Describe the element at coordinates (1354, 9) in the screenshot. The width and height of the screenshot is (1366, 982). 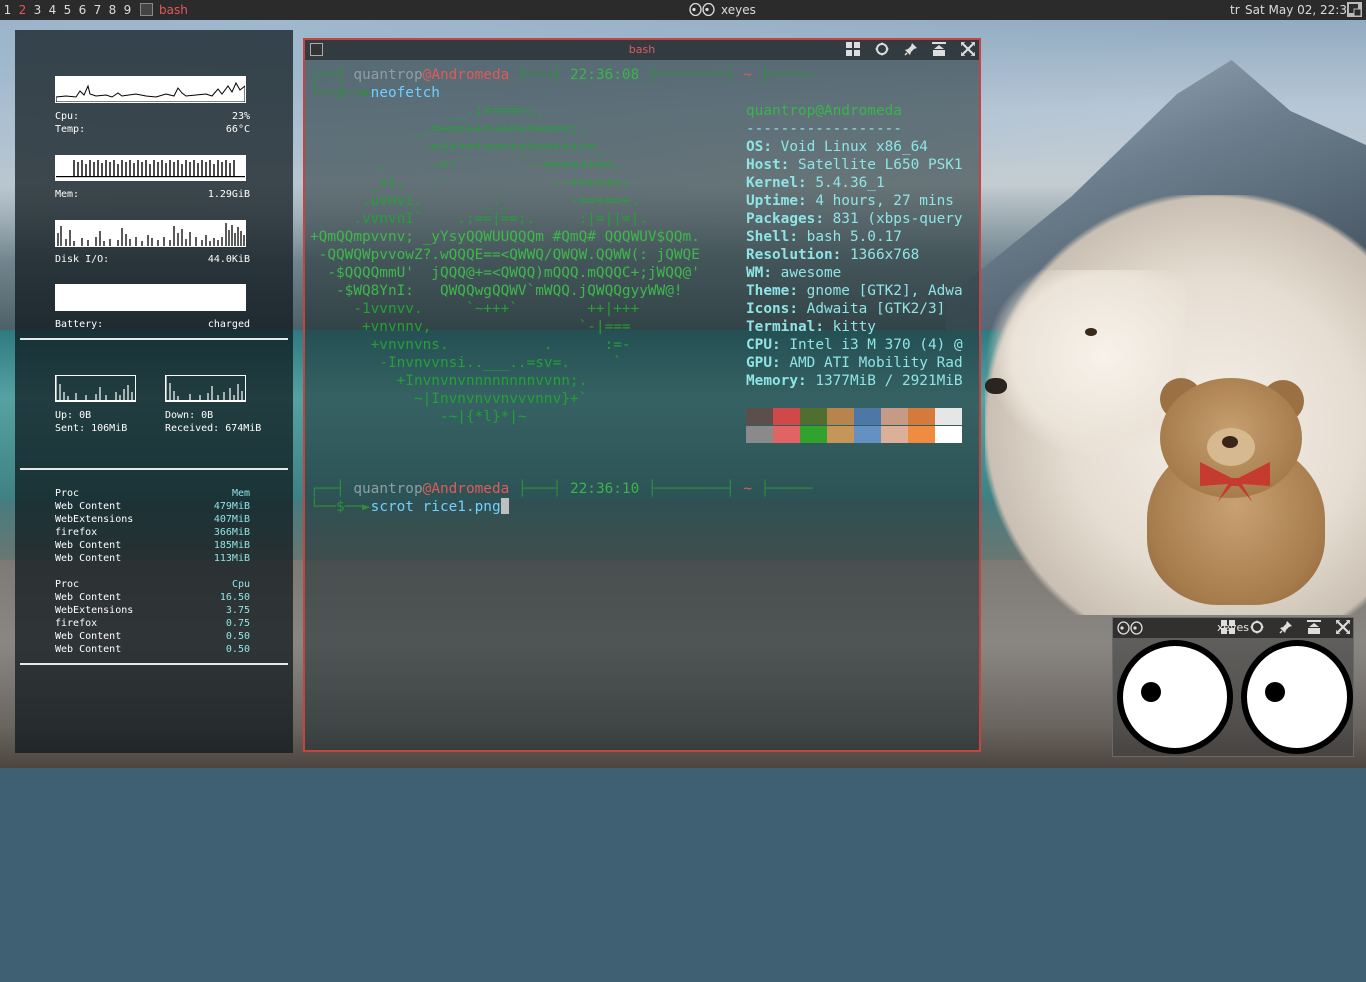
I see `layout-floating-icon` at that location.